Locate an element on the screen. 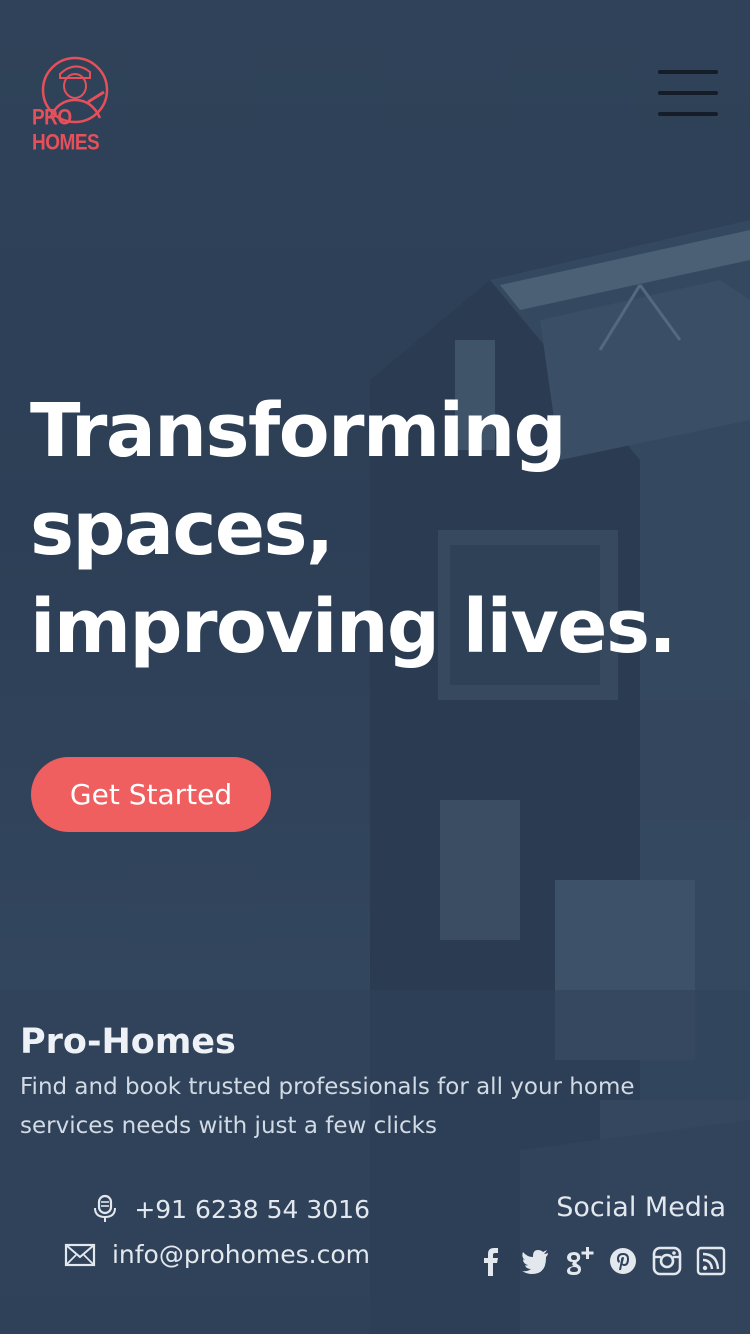 This screenshot has width=750, height=1334. phone-number: +91 6238 54 3016 is located at coordinates (252, 1209).